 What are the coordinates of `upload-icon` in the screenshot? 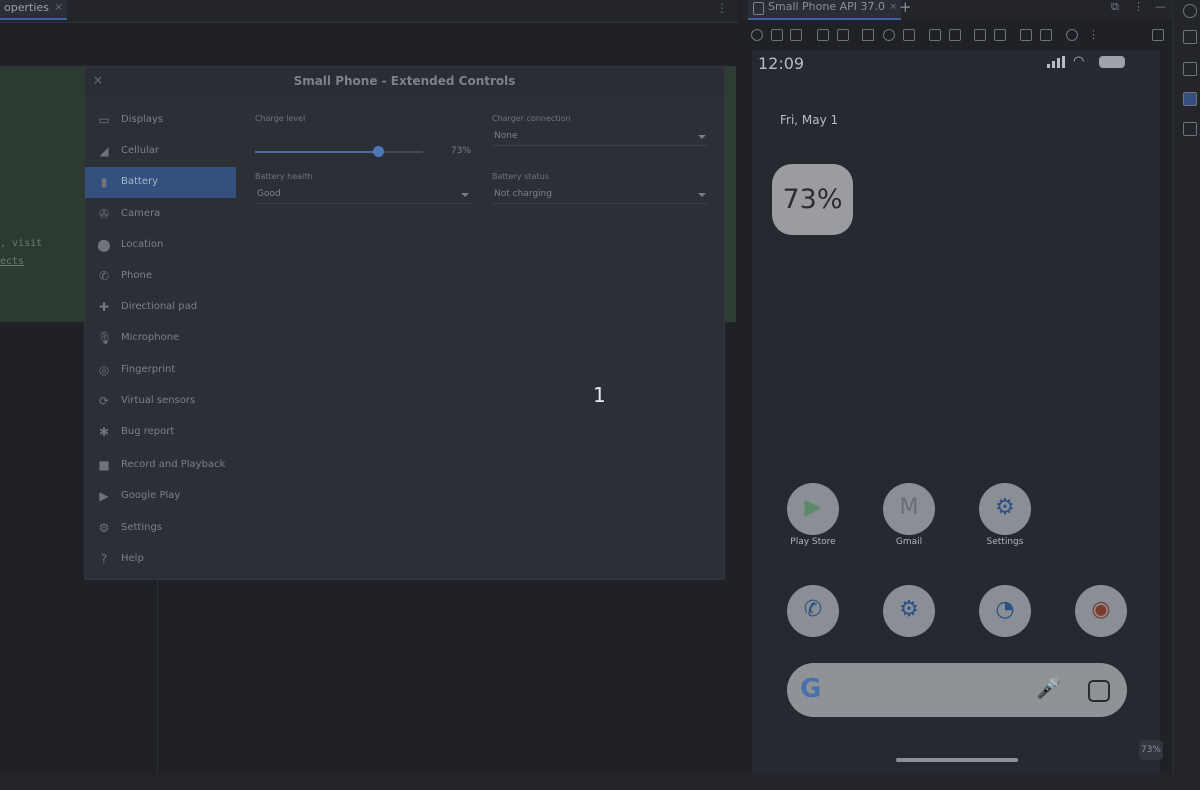 It's located at (1026, 35).